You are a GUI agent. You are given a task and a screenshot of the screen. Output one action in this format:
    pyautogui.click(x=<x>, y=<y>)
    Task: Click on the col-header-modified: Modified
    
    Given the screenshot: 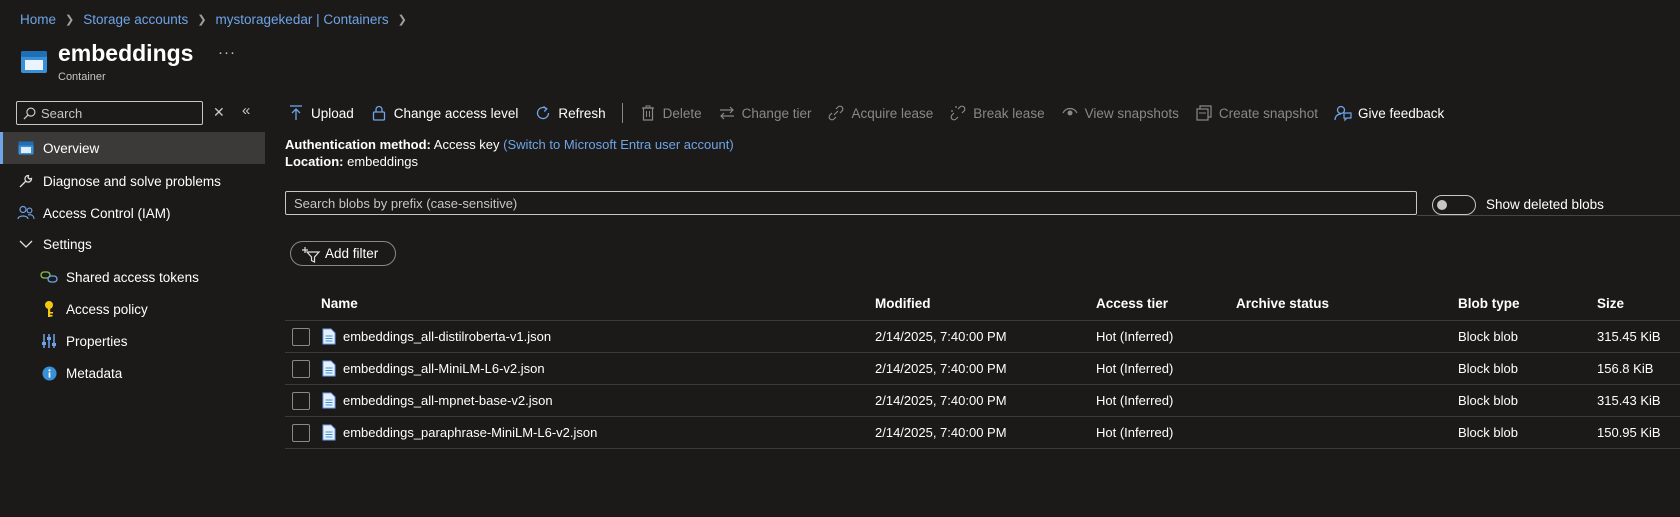 What is the action you would take?
    pyautogui.click(x=903, y=303)
    